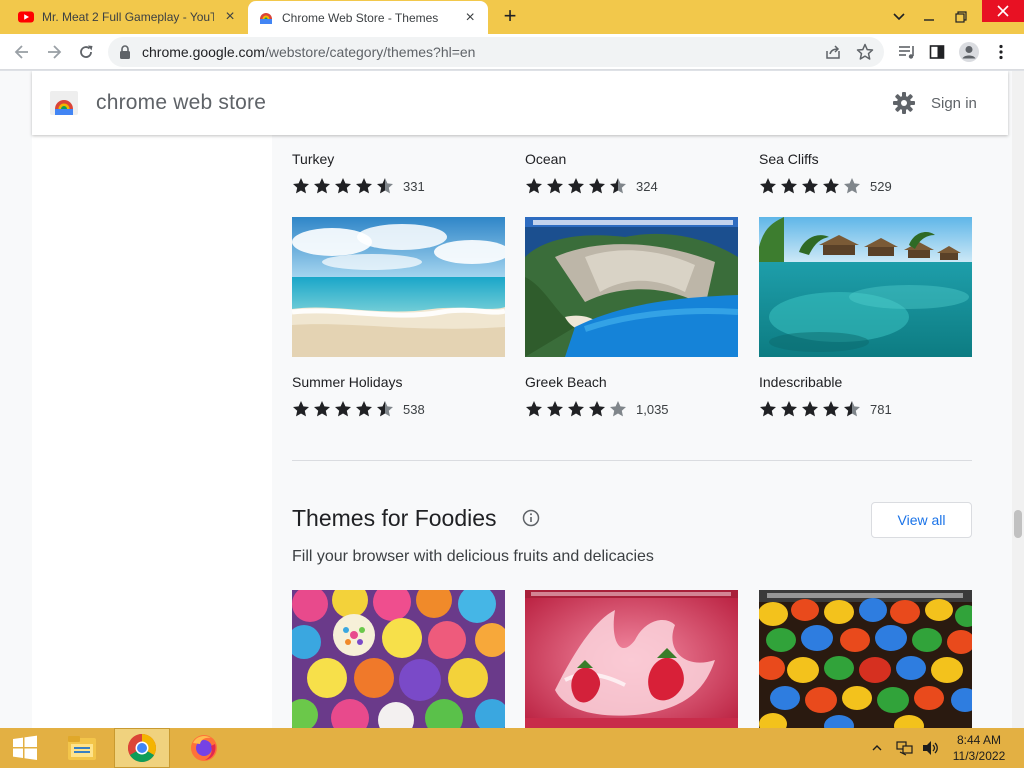  I want to click on section-divider, so click(632, 460).